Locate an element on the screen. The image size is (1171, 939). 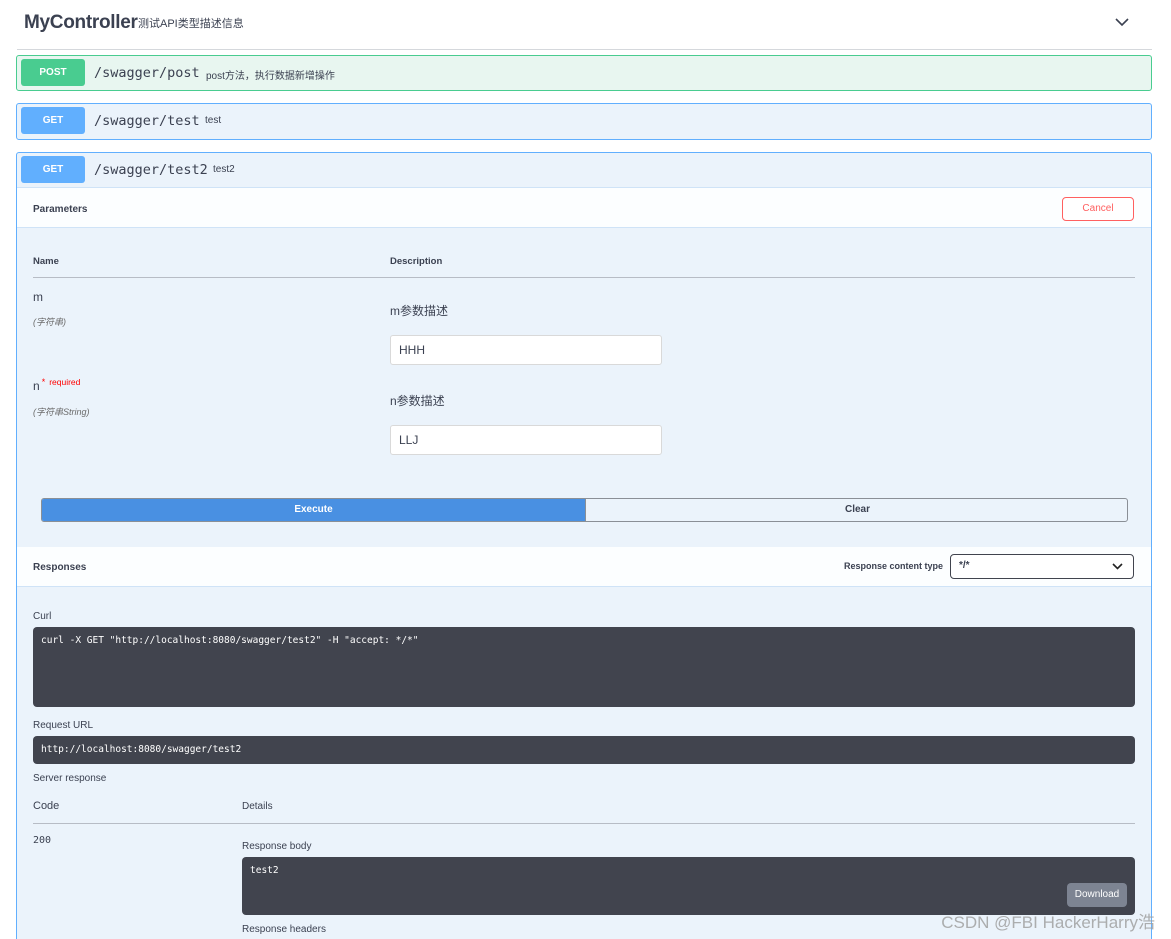
operation-summary: test is located at coordinates (213, 120).